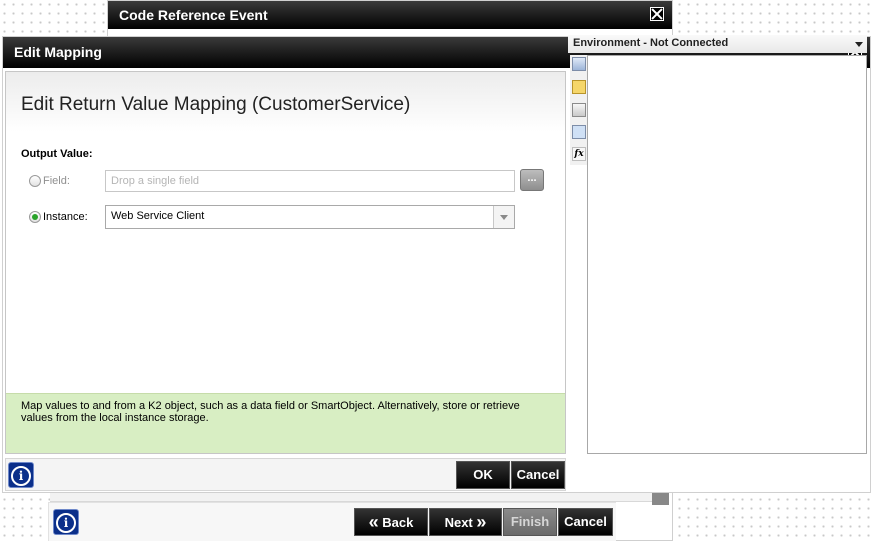 The width and height of the screenshot is (871, 541). I want to click on field-label: Field:, so click(56, 181).